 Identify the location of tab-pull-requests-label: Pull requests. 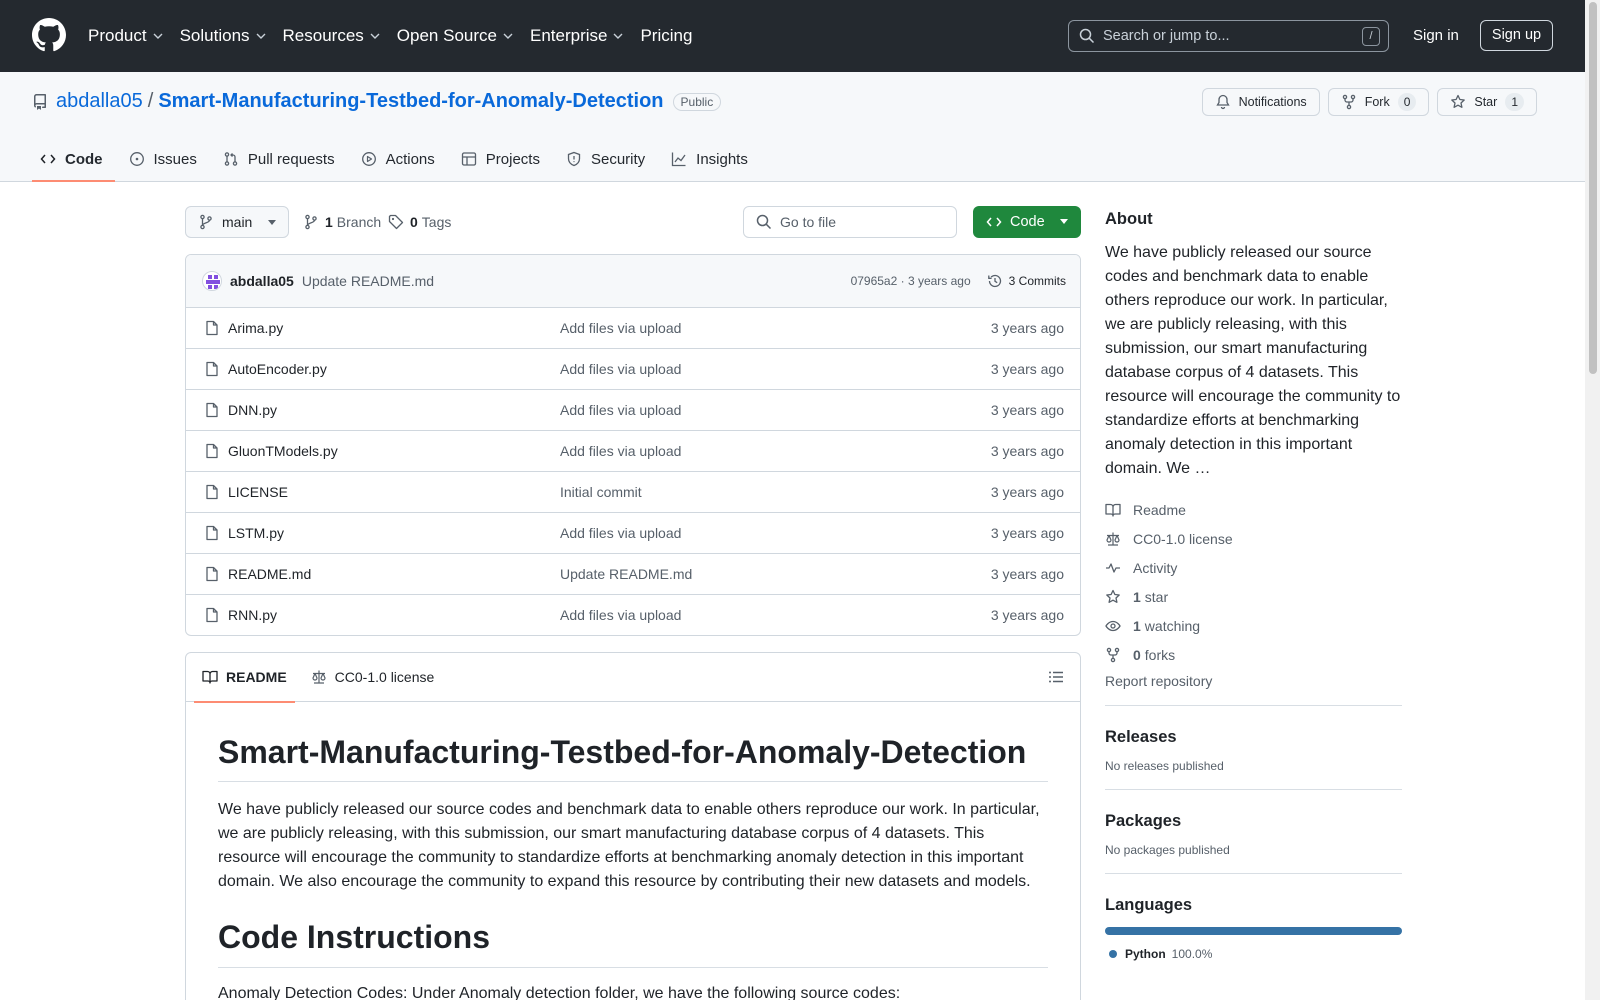
(291, 159).